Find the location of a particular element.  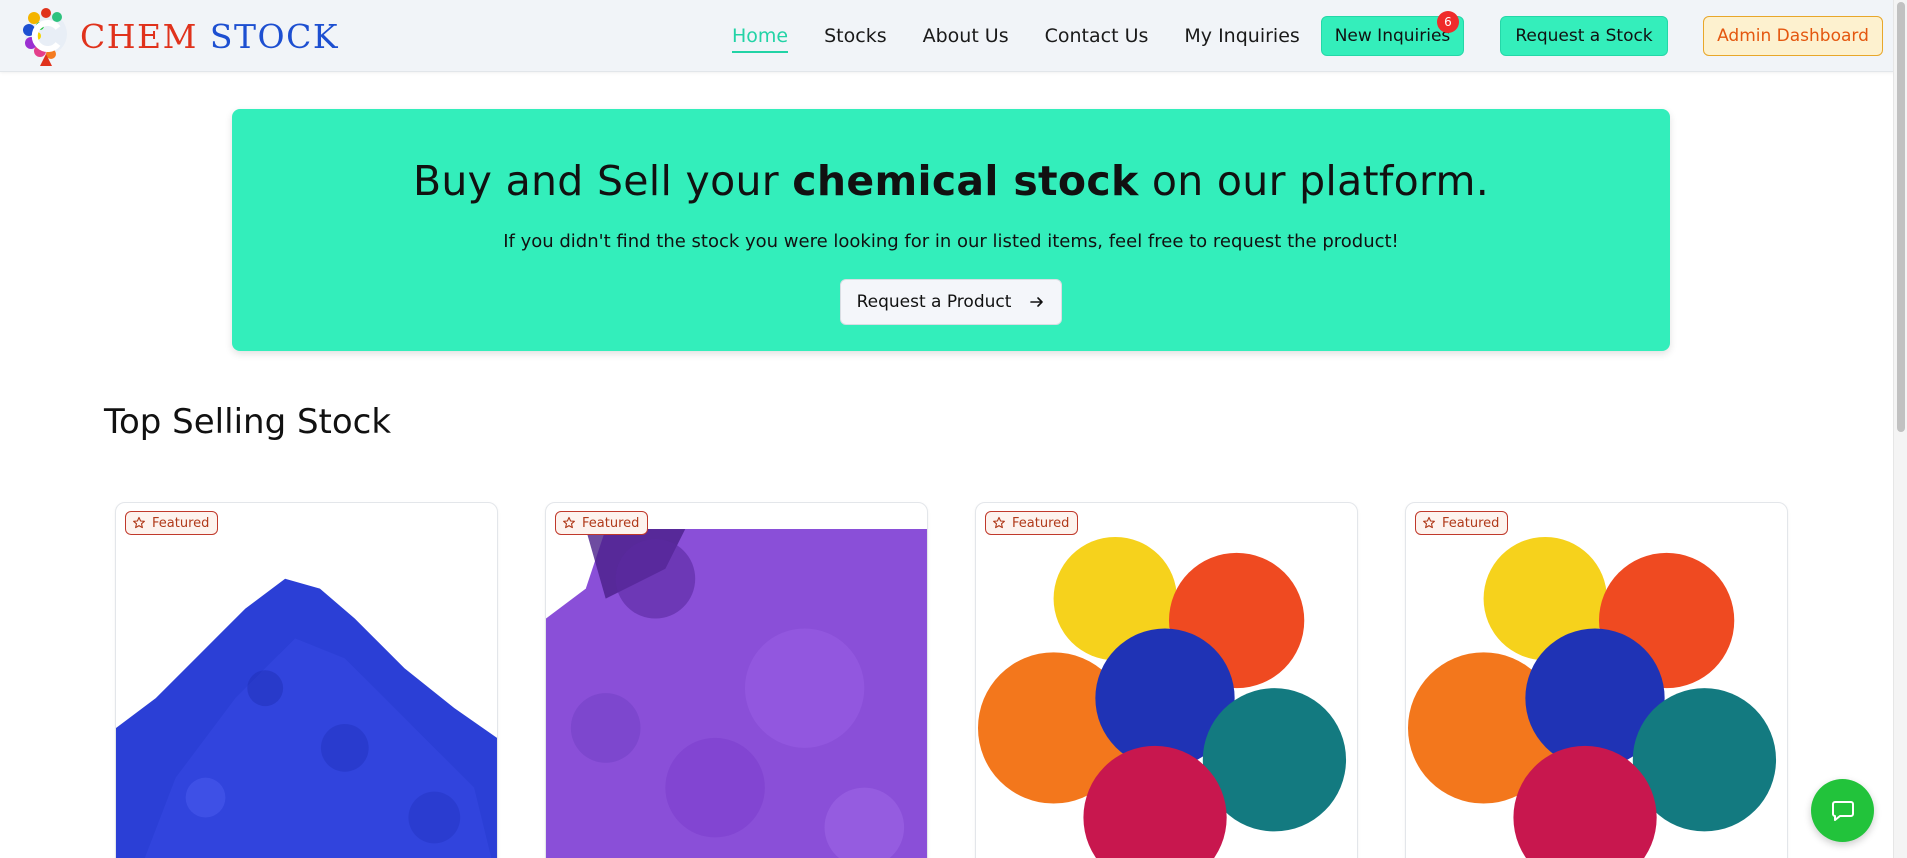

page-scrollbar is located at coordinates (1900, 429).